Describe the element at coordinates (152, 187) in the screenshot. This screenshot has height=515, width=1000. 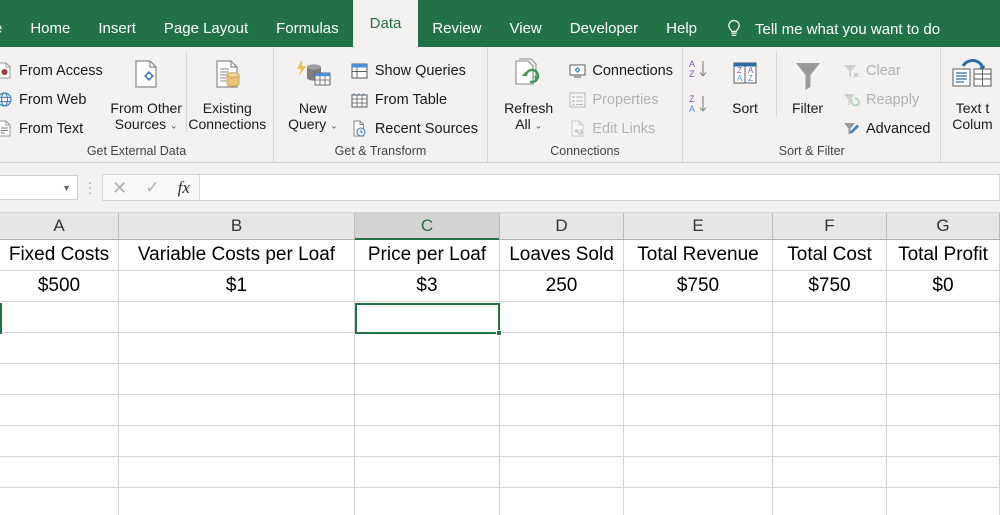
I see `enter-check-icon: ✓` at that location.